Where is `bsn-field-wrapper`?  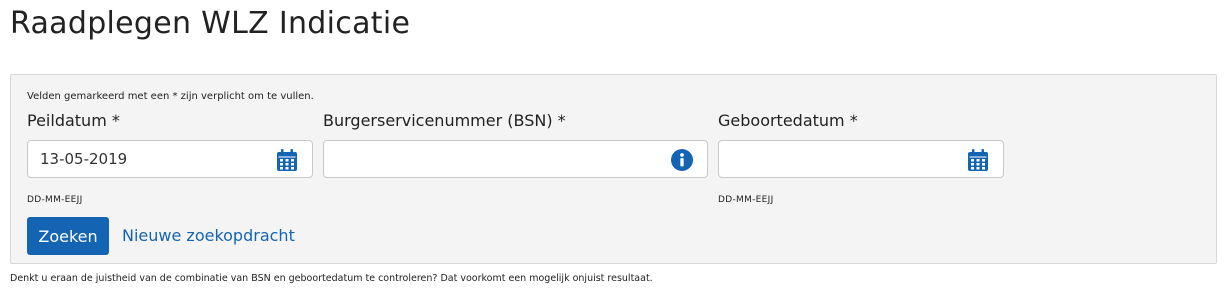
bsn-field-wrapper is located at coordinates (515, 159).